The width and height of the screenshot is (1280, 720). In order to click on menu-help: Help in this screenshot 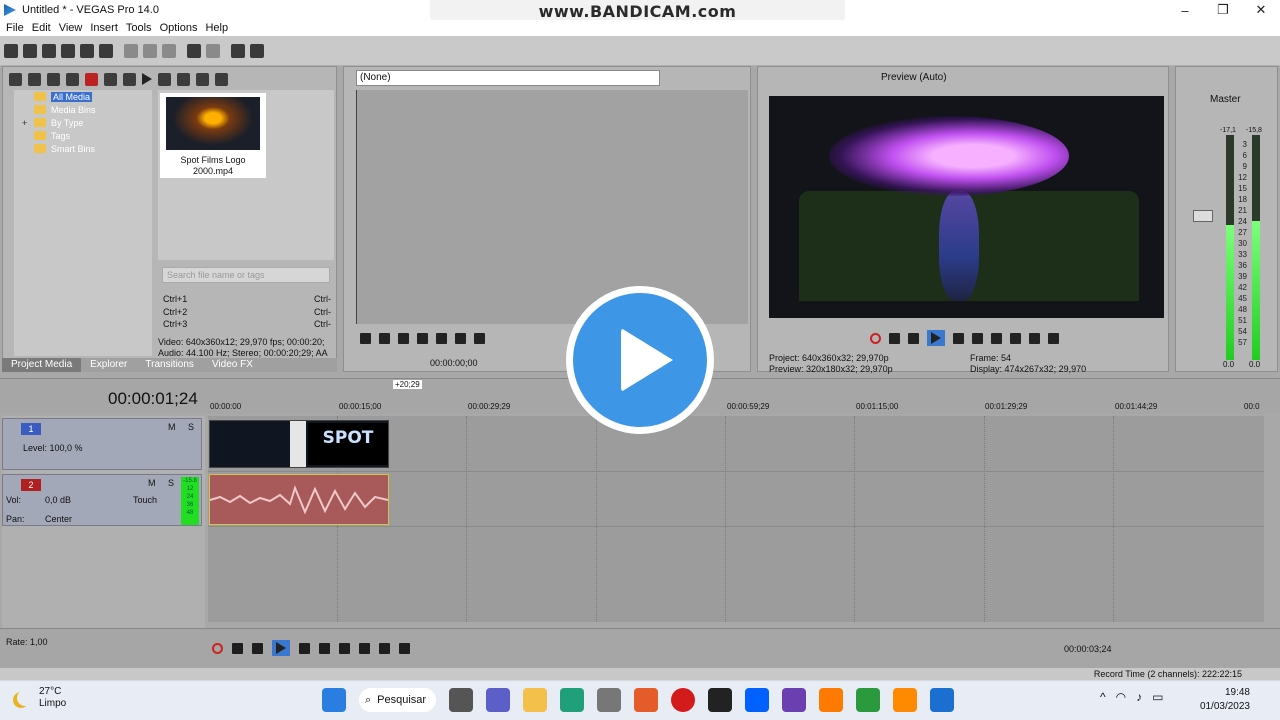, I will do `click(216, 28)`.